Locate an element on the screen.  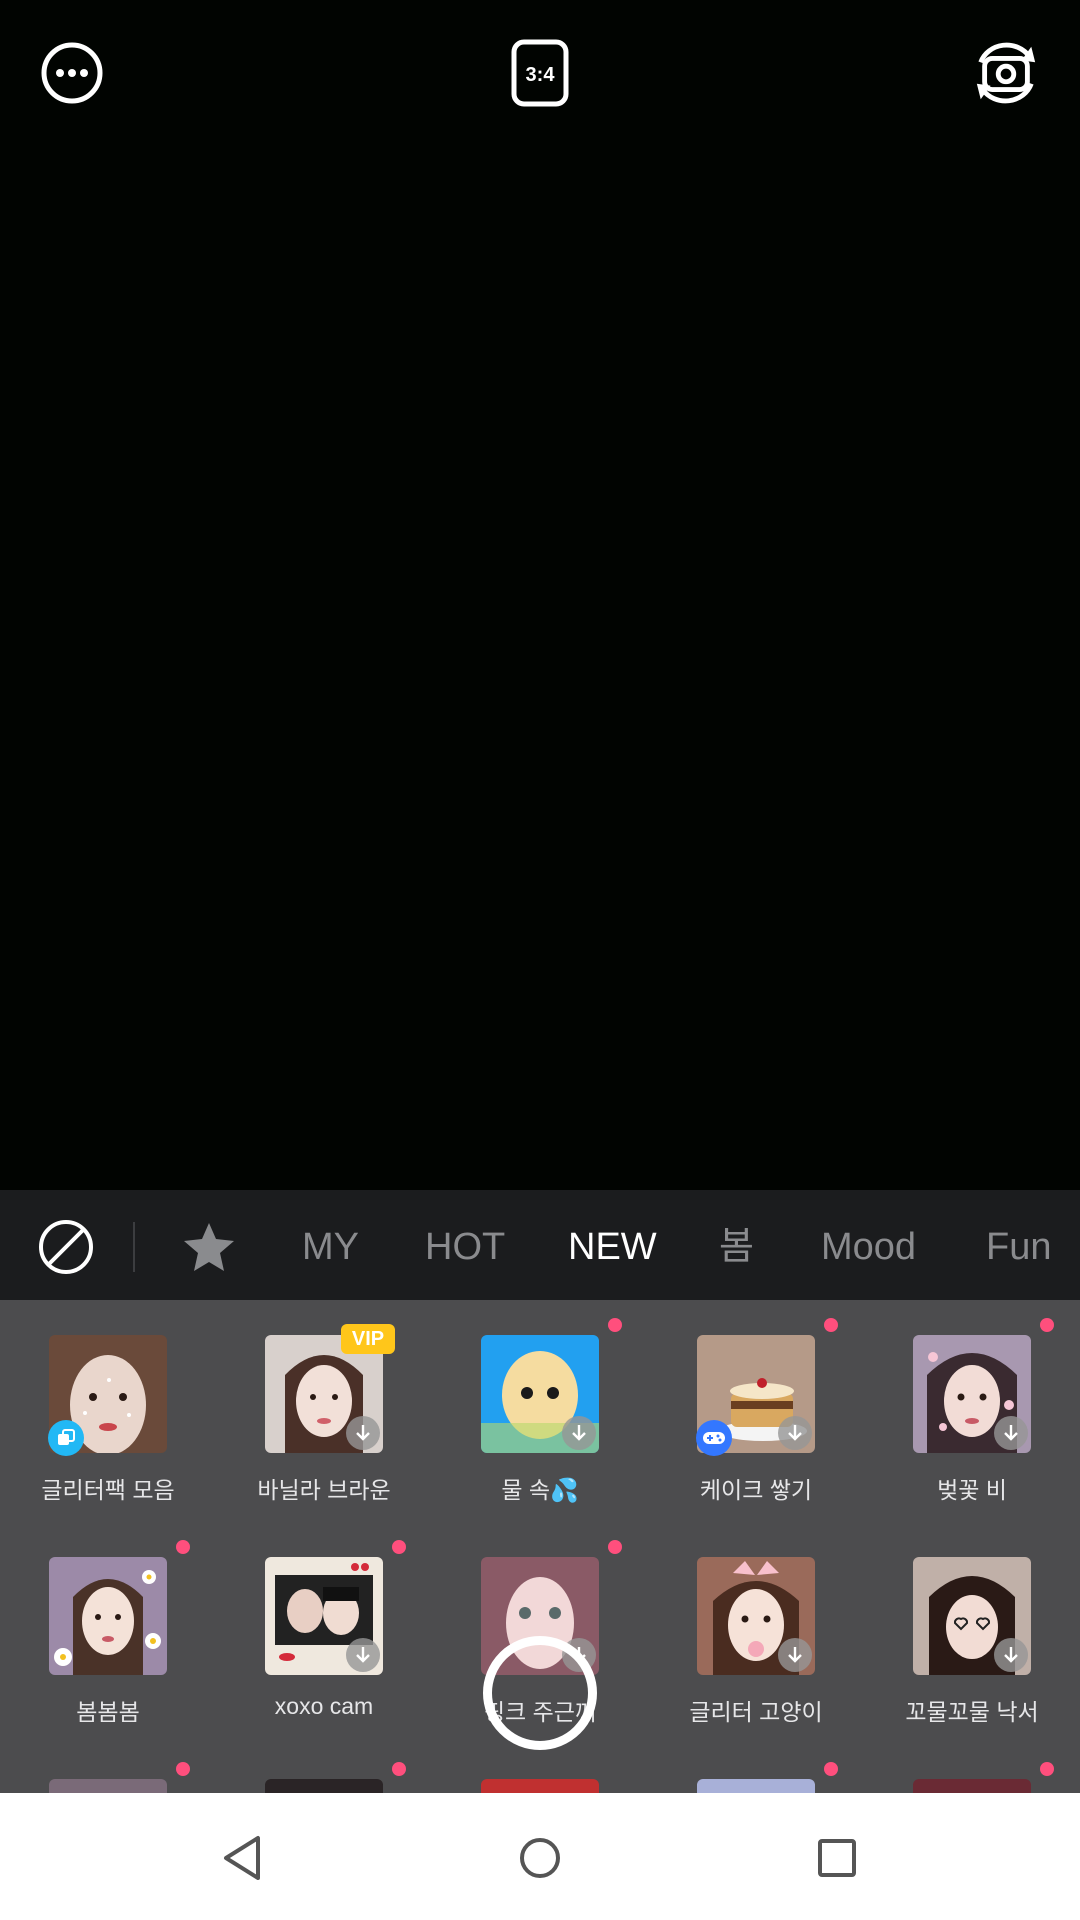
effect-item: 벚꽃 비 is located at coordinates (972, 1410).